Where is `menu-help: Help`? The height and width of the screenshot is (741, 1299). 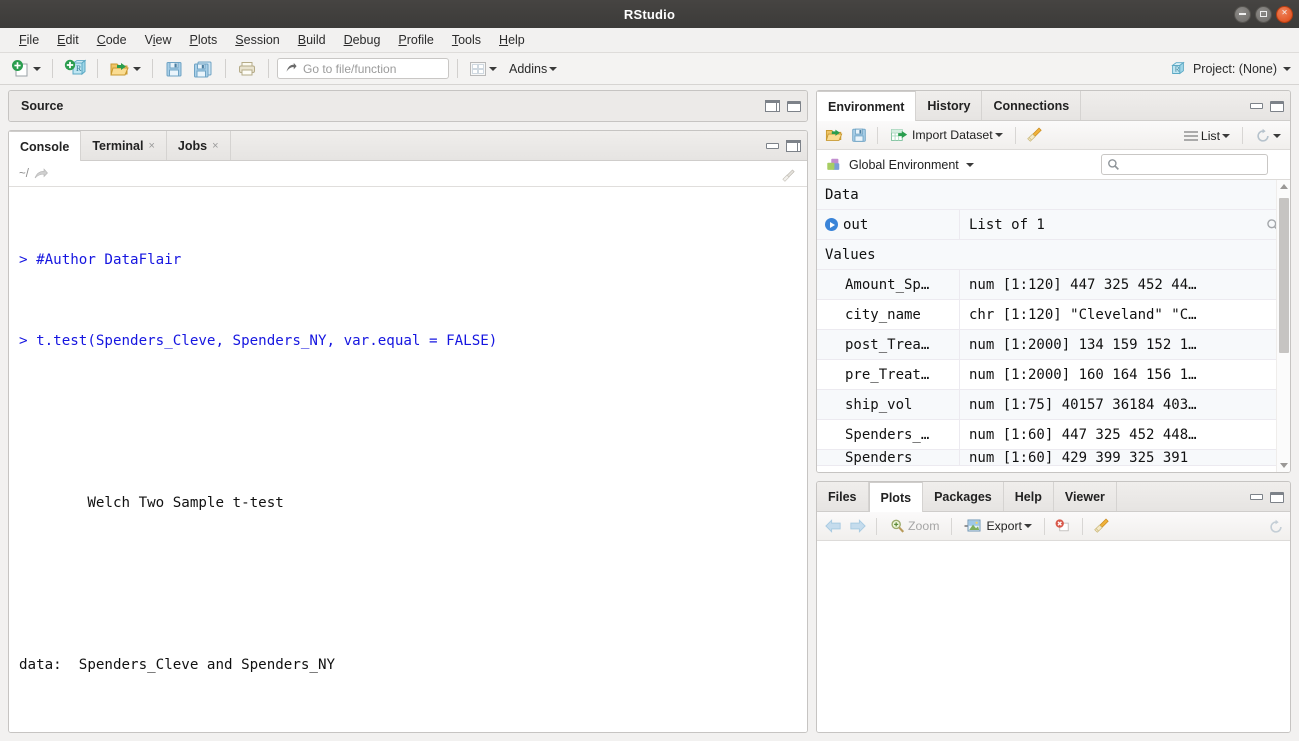
menu-help: Help is located at coordinates (512, 40).